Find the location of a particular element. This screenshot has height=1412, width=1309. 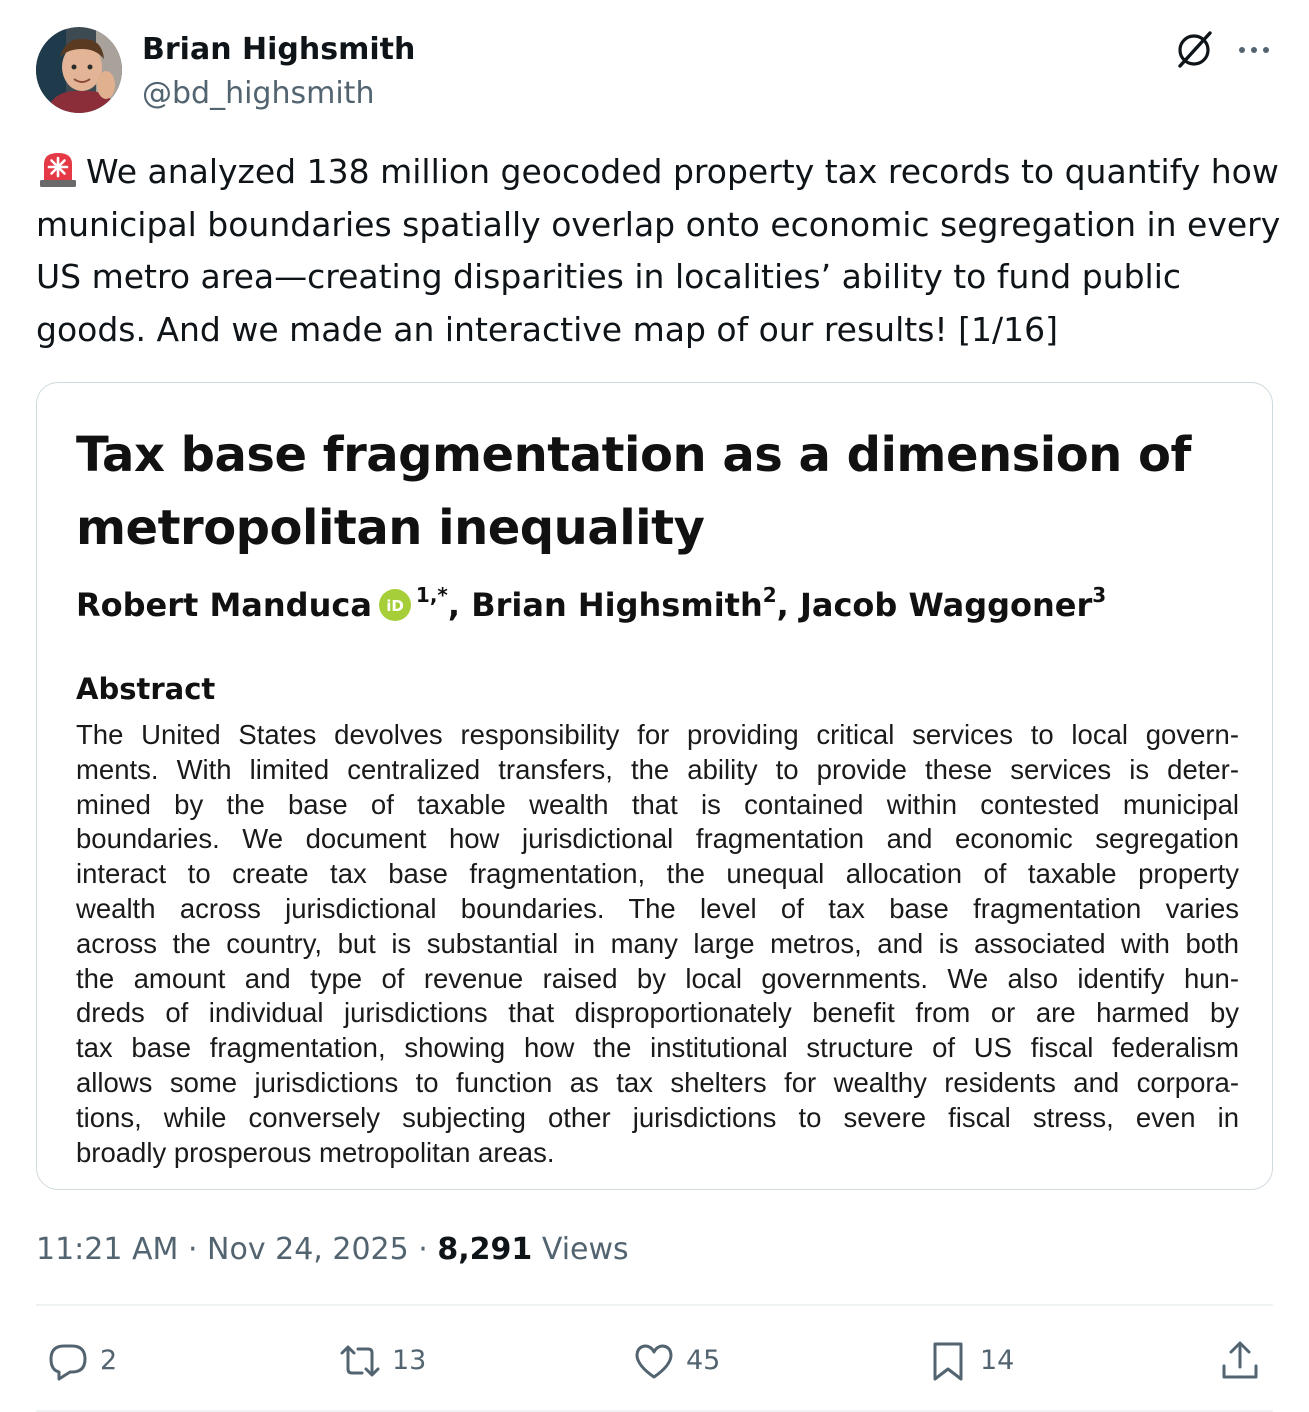

abstract-line: broadly prosperous metropolitan areas. is located at coordinates (315, 1152).